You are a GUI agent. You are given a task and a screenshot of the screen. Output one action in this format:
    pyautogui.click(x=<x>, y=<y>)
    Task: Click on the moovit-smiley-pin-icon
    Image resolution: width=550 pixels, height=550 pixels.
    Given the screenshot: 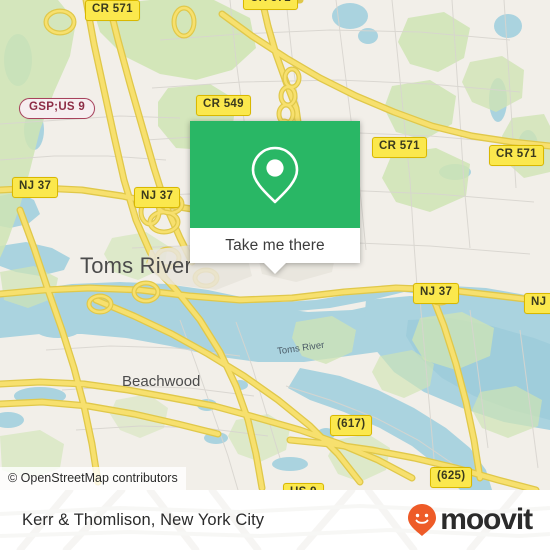 What is the action you would take?
    pyautogui.click(x=422, y=520)
    